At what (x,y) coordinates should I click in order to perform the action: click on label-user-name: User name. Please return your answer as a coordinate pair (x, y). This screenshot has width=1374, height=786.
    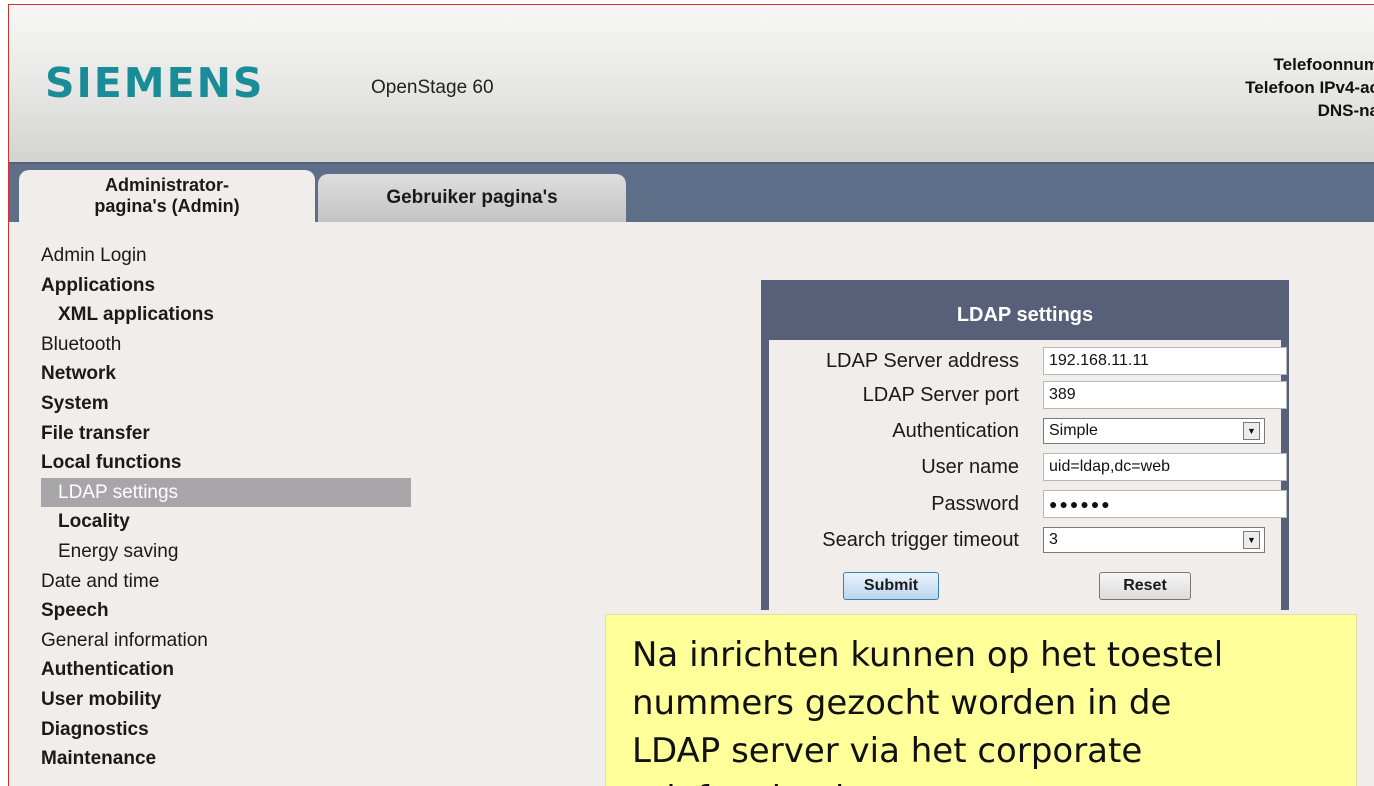
    Looking at the image, I should click on (970, 467).